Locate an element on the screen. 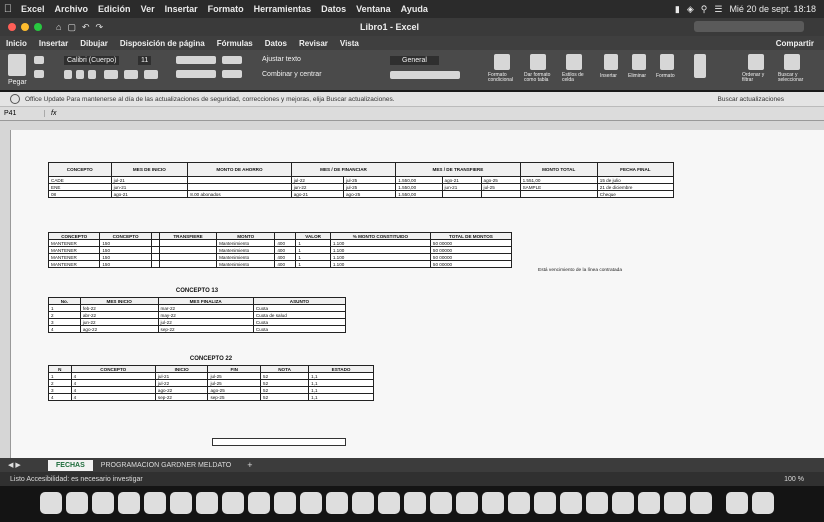 This screenshot has height=522, width=824. undo-icon: ↶ is located at coordinates (86, 27).